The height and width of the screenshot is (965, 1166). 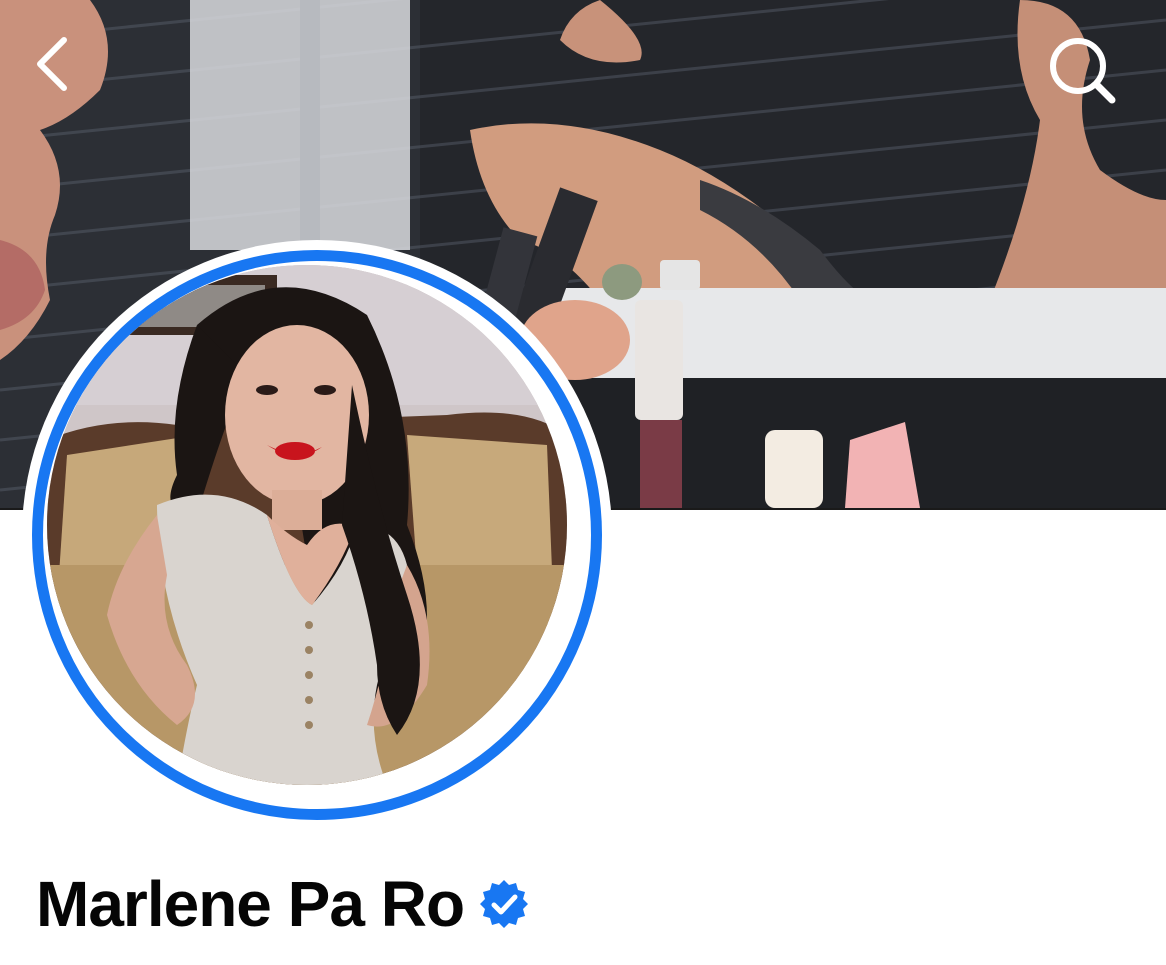 I want to click on back-button, so click(x=68, y=70).